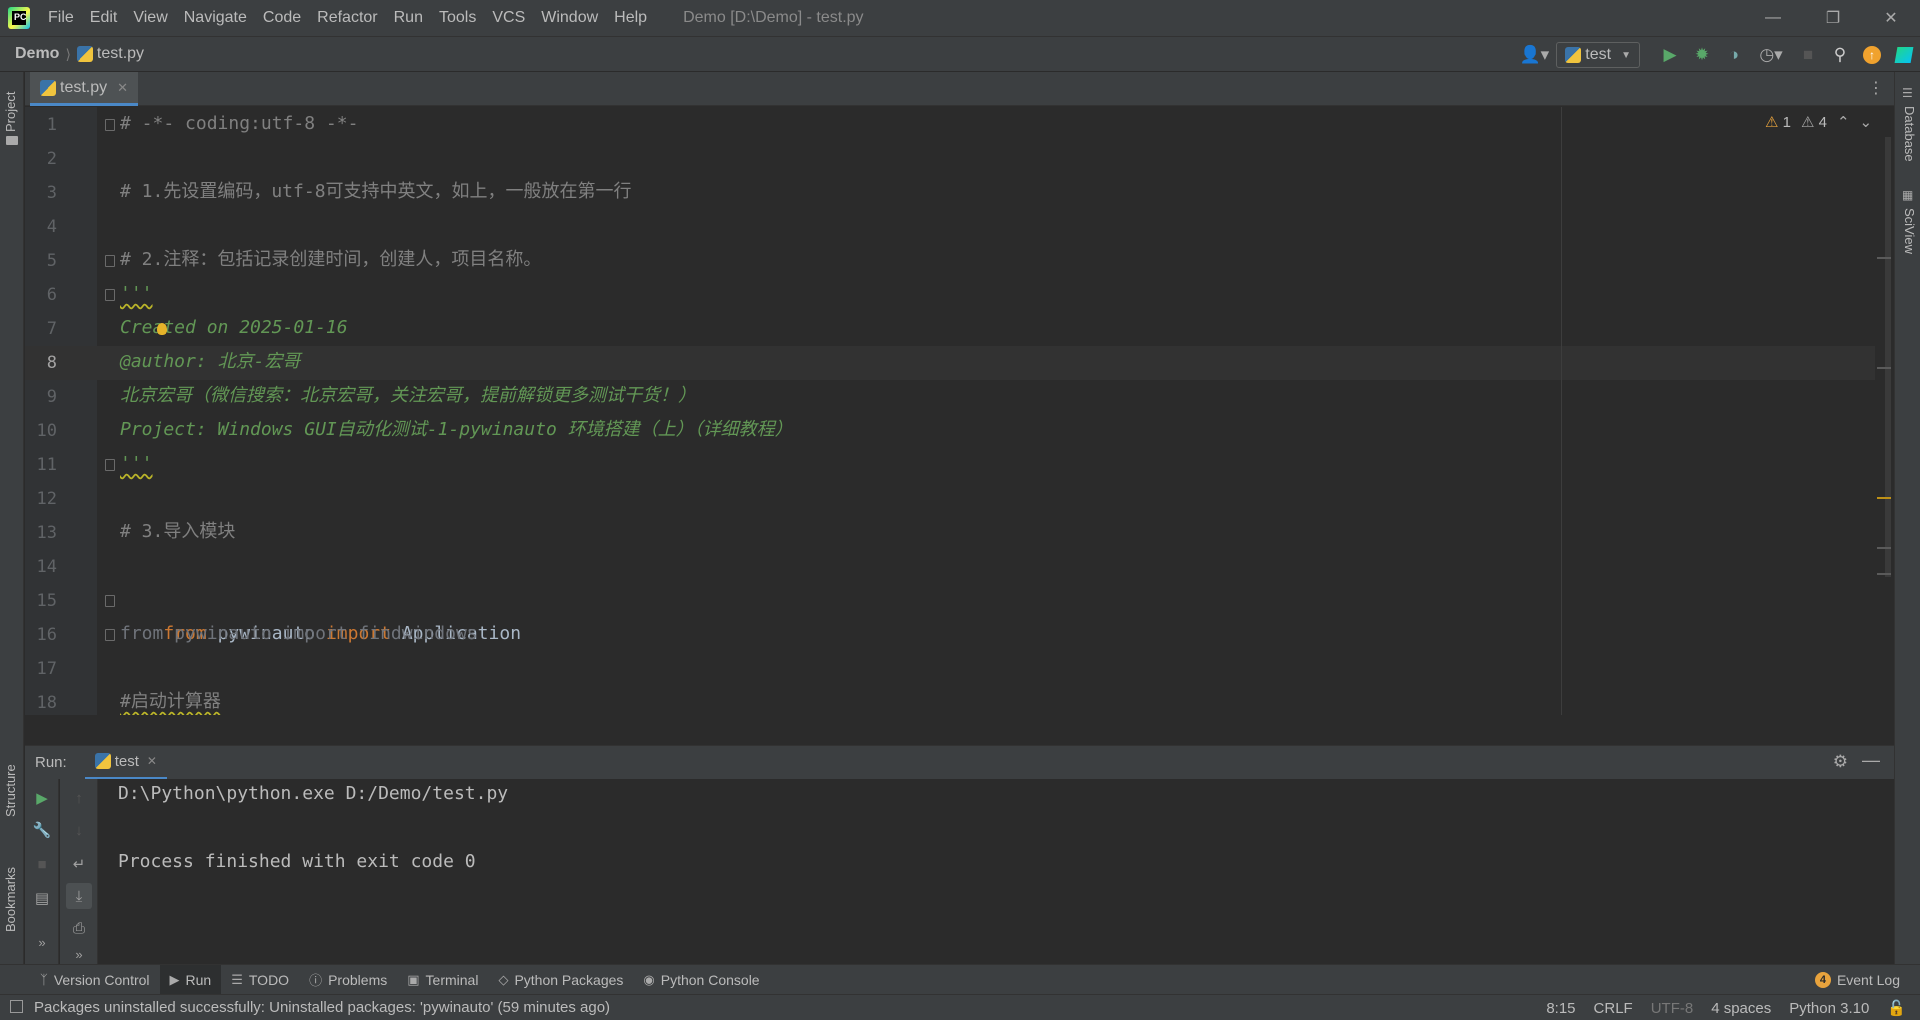 This screenshot has height=1020, width=1920. I want to click on search-icon: ⚲, so click(1840, 55).